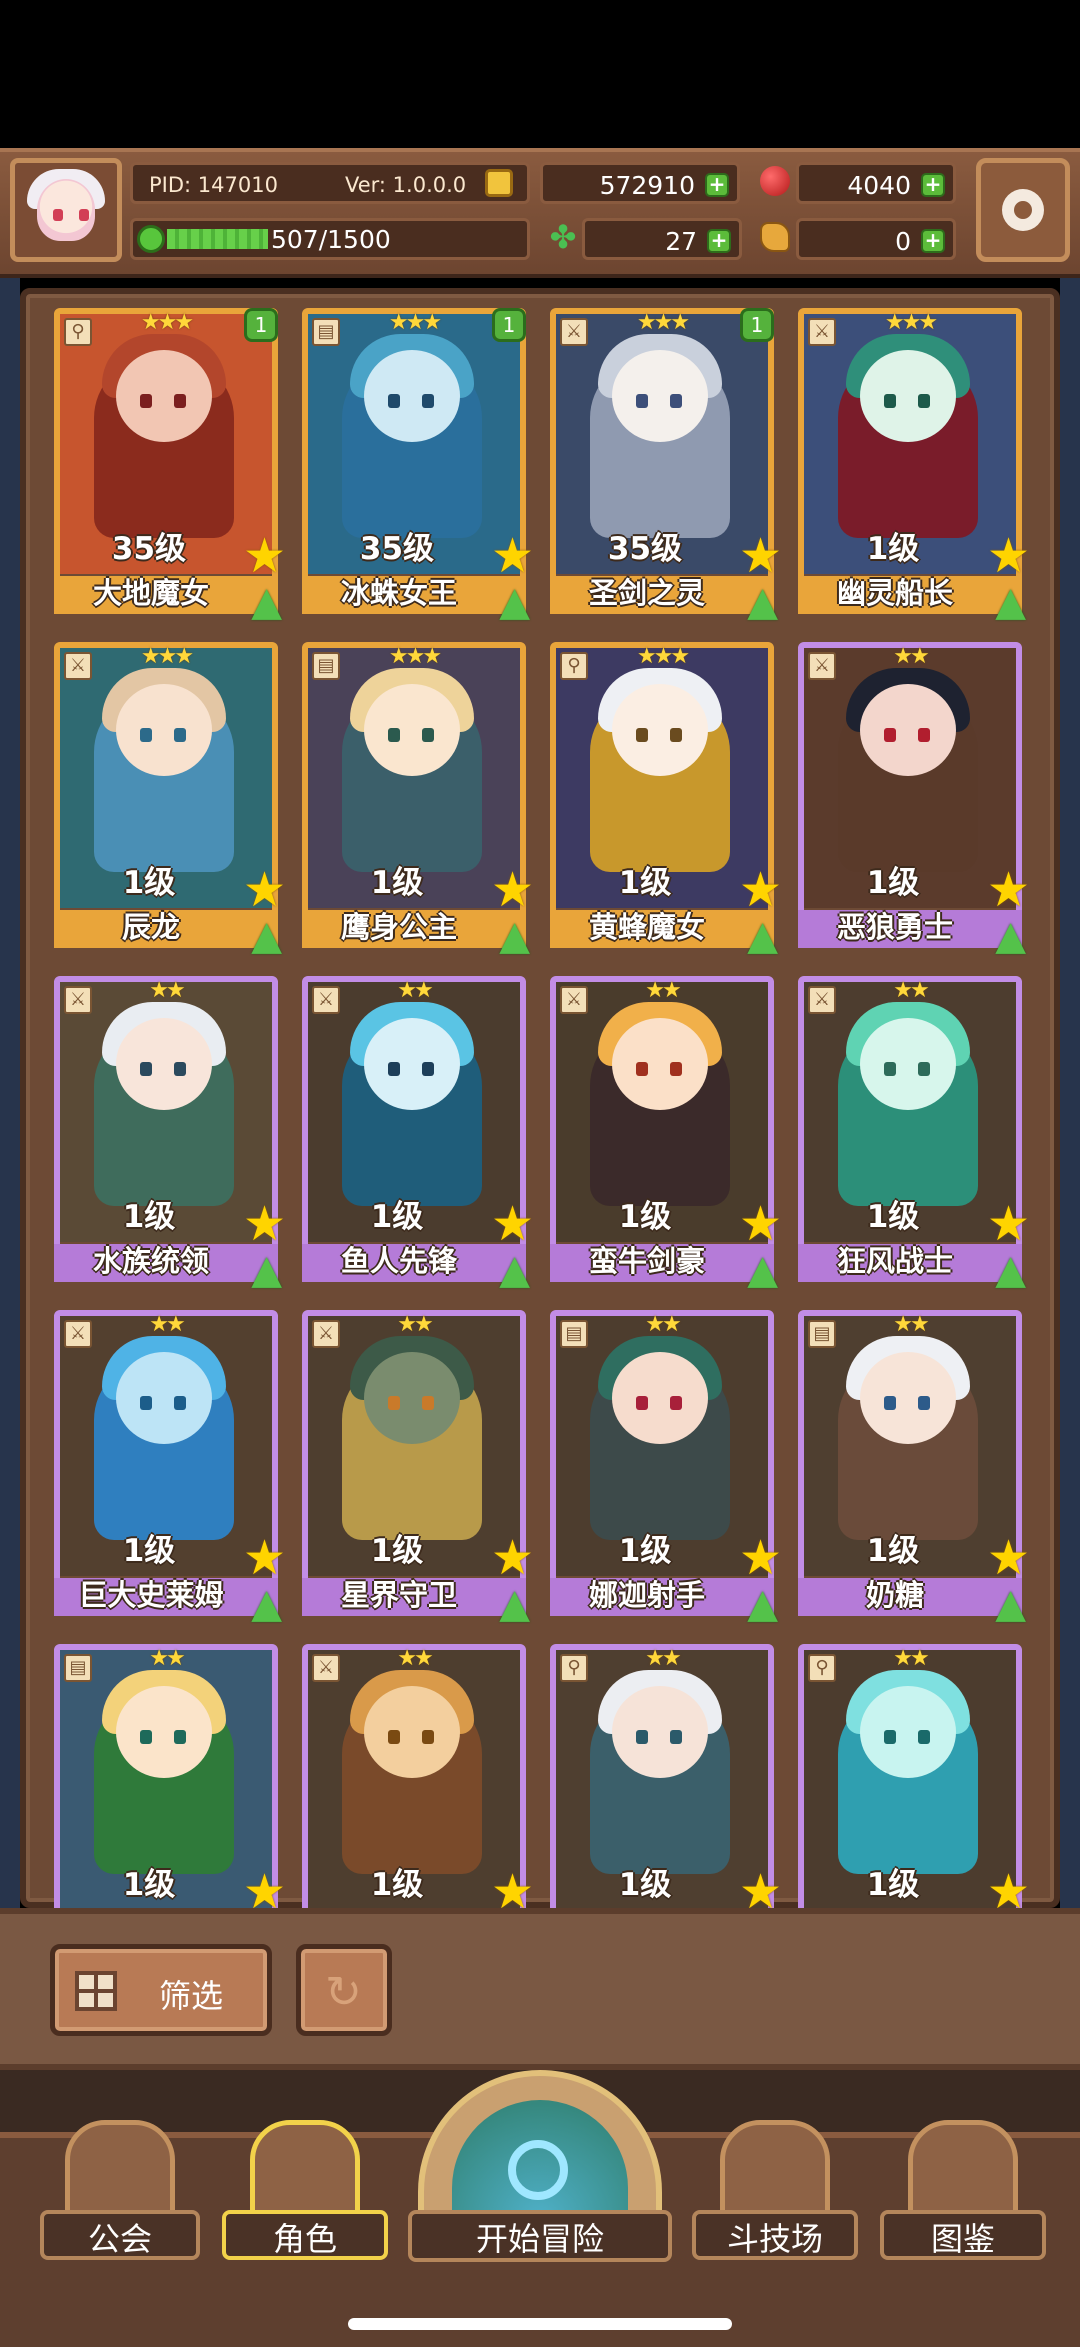  I want to click on character-card: ▤★★1级★▲, so click(170, 1776).